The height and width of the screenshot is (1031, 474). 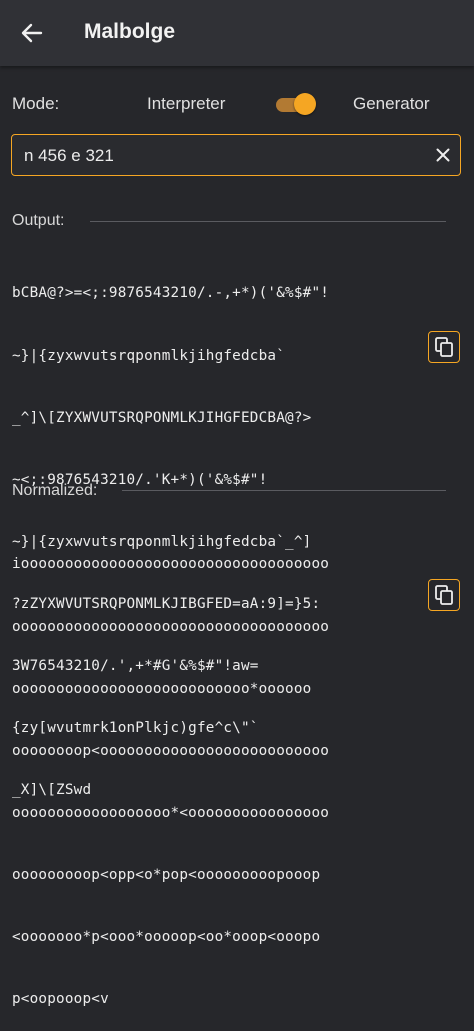 I want to click on arrow-left-icon, so click(x=32, y=33).